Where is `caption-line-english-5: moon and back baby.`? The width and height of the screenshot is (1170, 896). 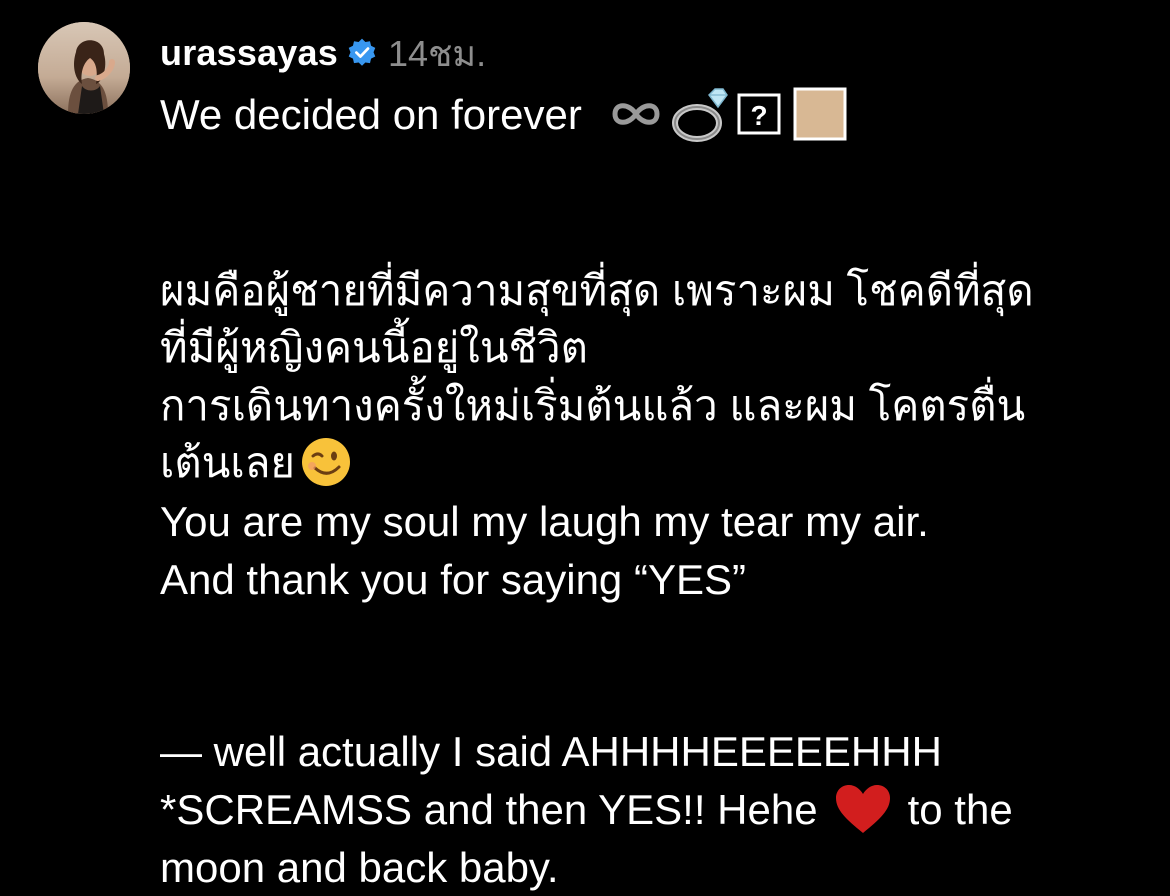 caption-line-english-5: moon and back baby. is located at coordinates (359, 867).